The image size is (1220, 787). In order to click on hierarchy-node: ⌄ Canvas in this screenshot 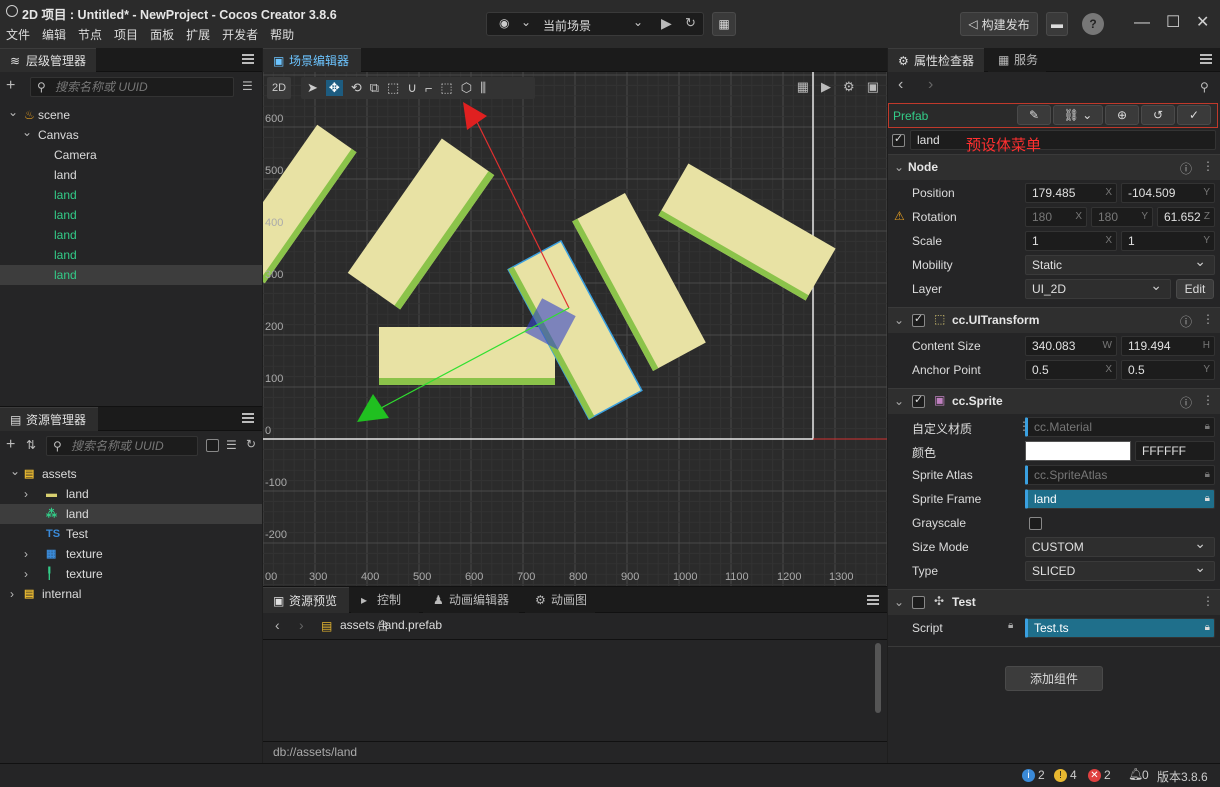, I will do `click(131, 135)`.